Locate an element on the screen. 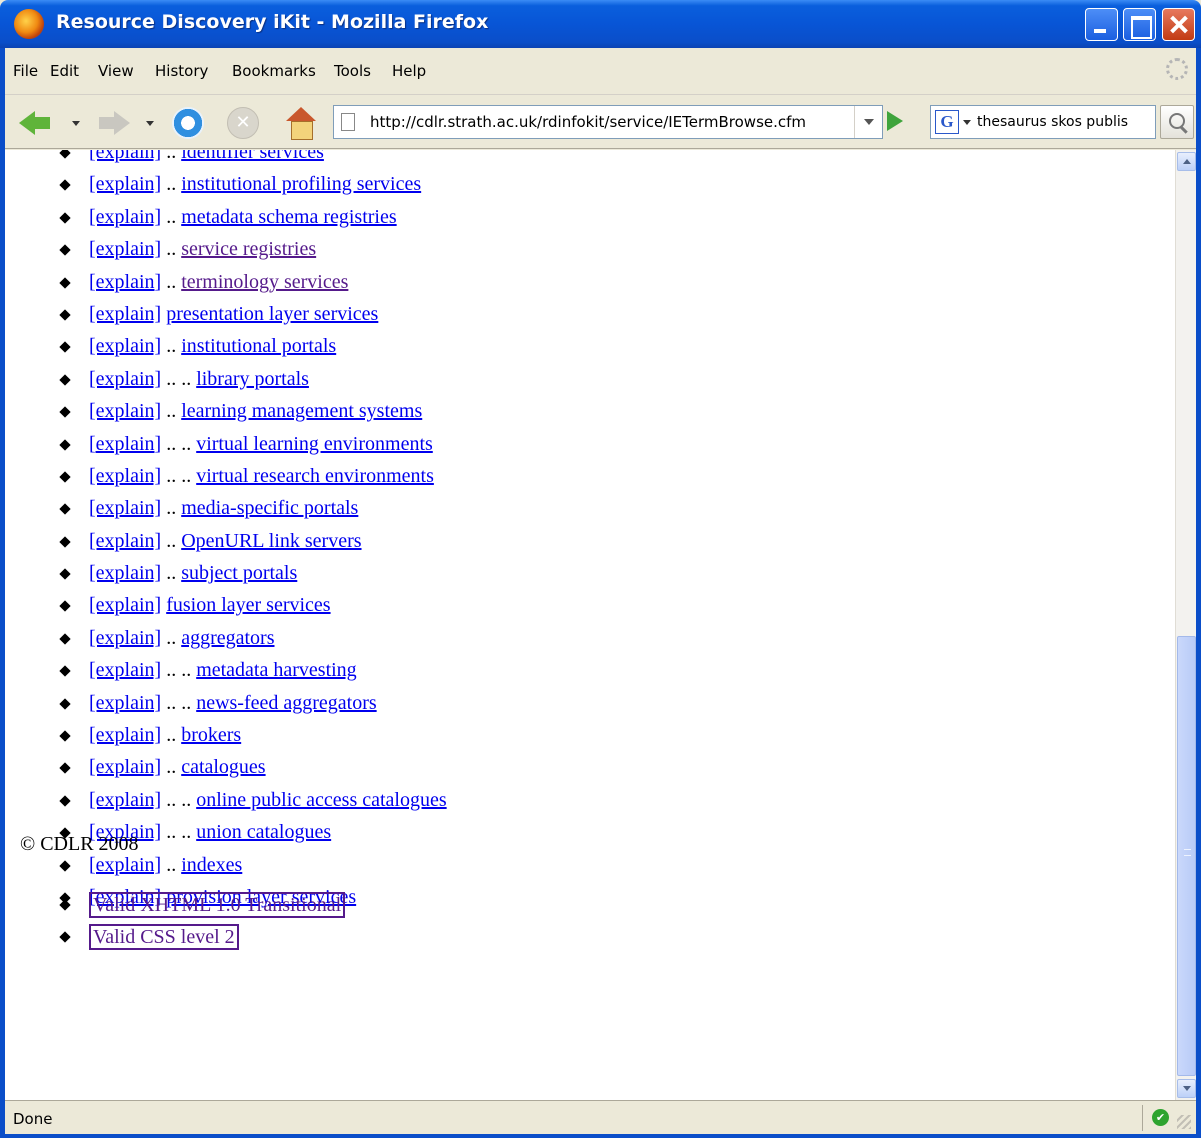 This screenshot has width=1201, height=1138. minimize-button is located at coordinates (1101, 24).